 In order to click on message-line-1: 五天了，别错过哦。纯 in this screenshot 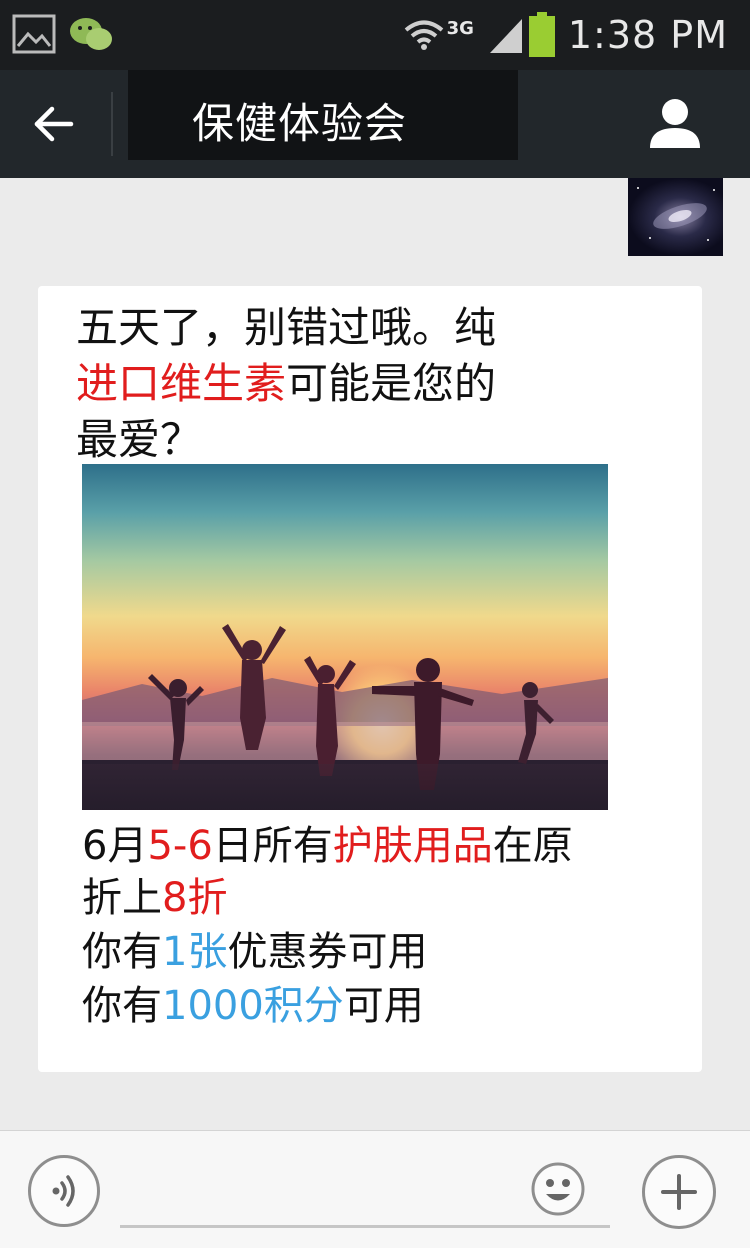, I will do `click(286, 328)`.